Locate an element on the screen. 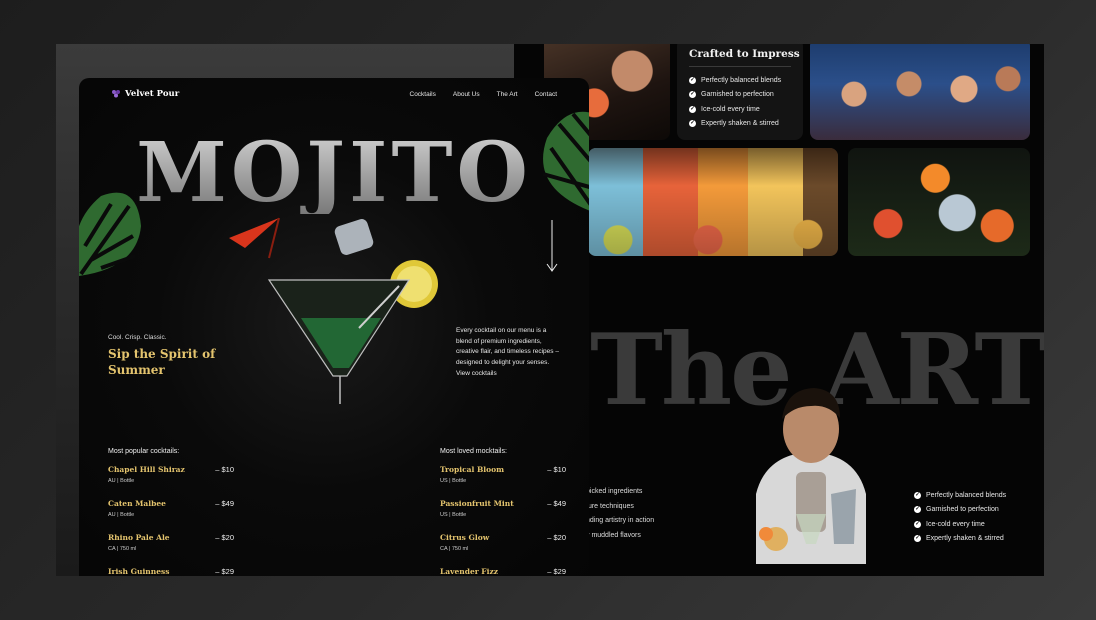 This screenshot has height=620, width=1096. art-point: picked ingredients is located at coordinates (614, 491).